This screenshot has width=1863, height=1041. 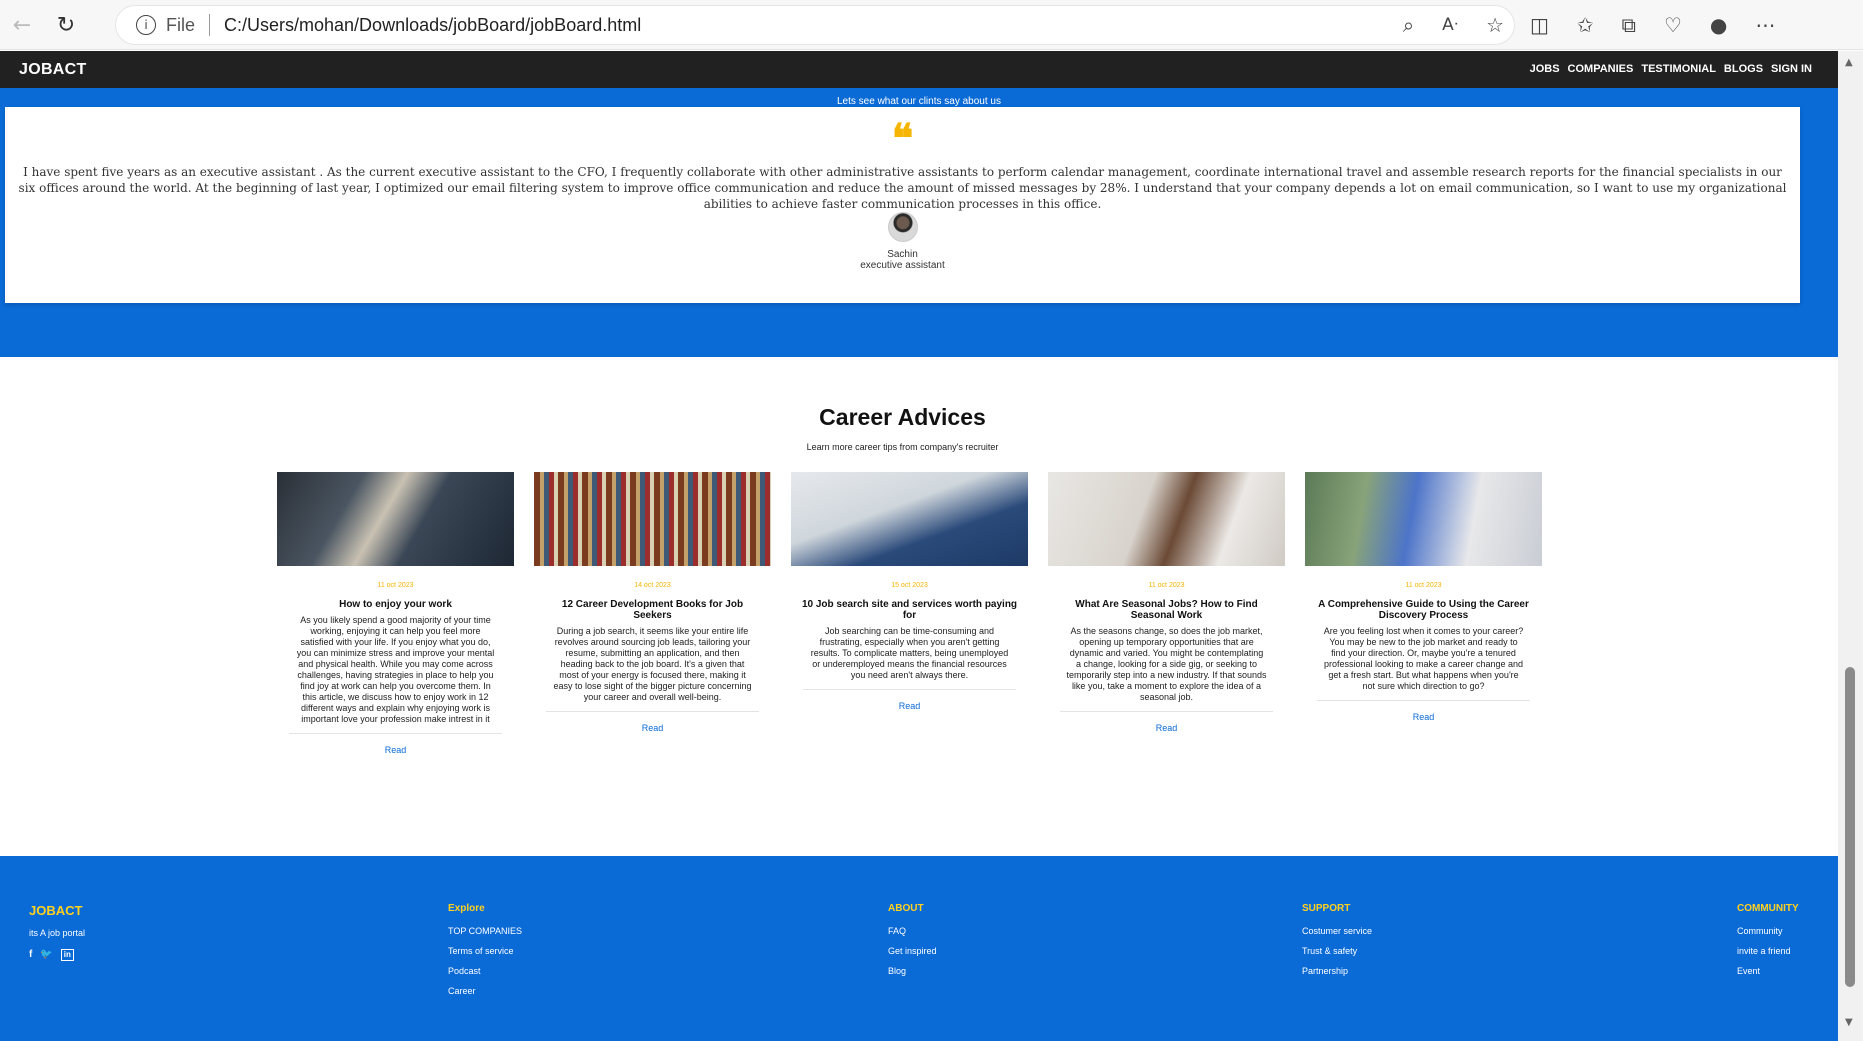 I want to click on zoom-icon: ⌕, so click(x=1408, y=25).